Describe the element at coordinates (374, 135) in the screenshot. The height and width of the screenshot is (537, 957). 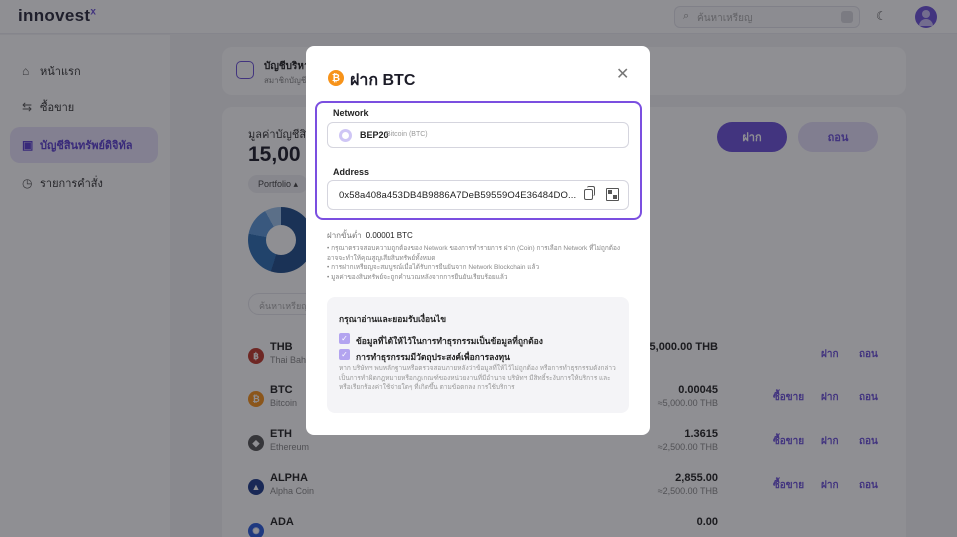
I see `network-name: BEP20` at that location.